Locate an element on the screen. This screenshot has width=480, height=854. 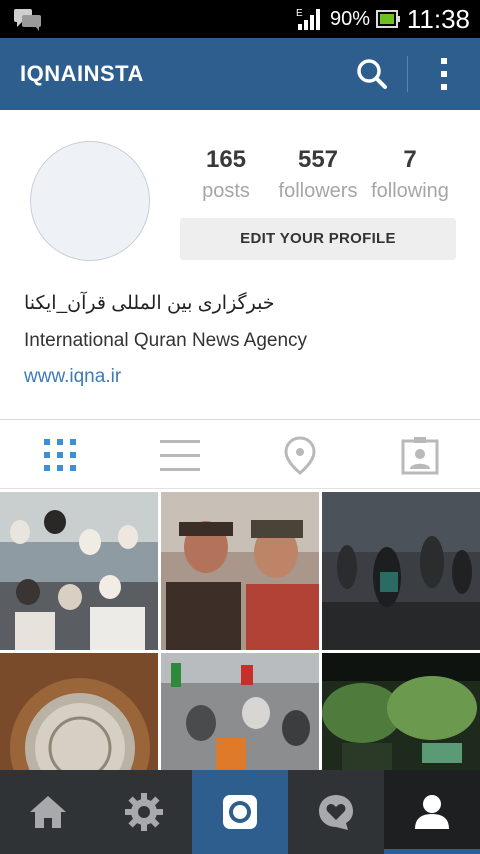
edit-profile-button: EDIT YOUR PROFILE is located at coordinates (318, 239).